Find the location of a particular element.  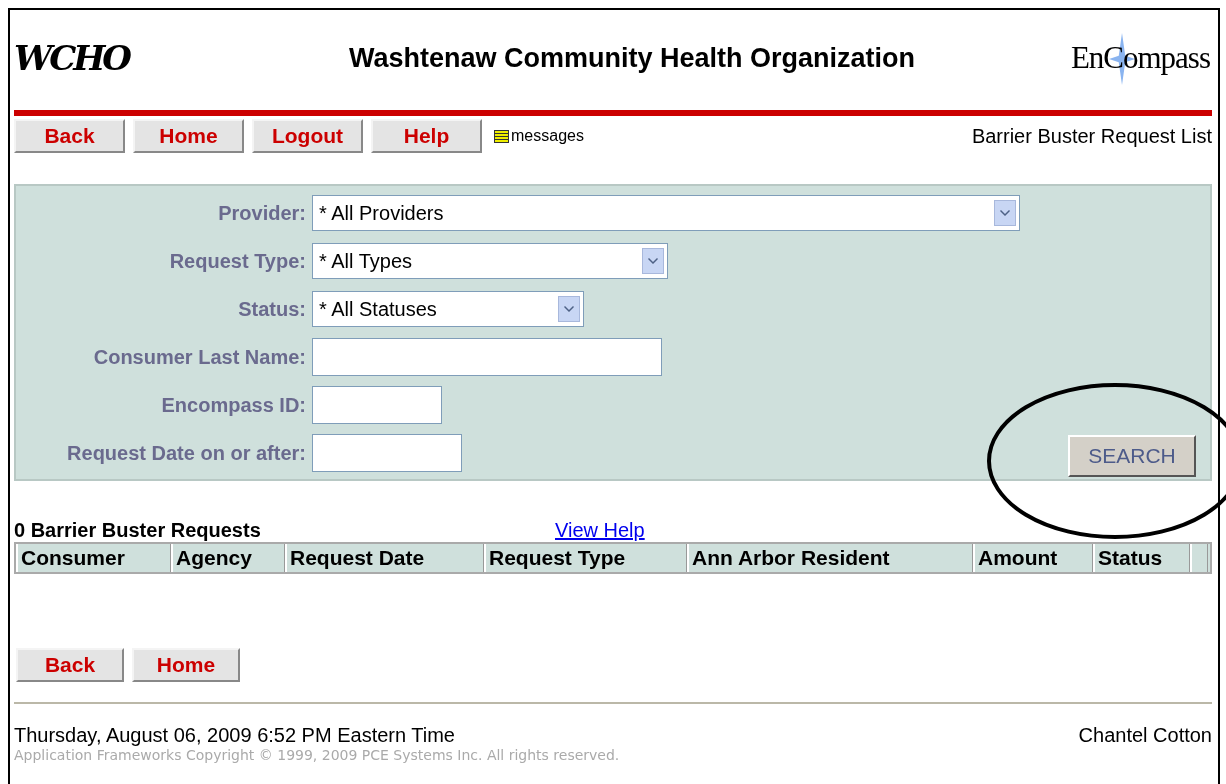

column-header: Status is located at coordinates (1141, 558).